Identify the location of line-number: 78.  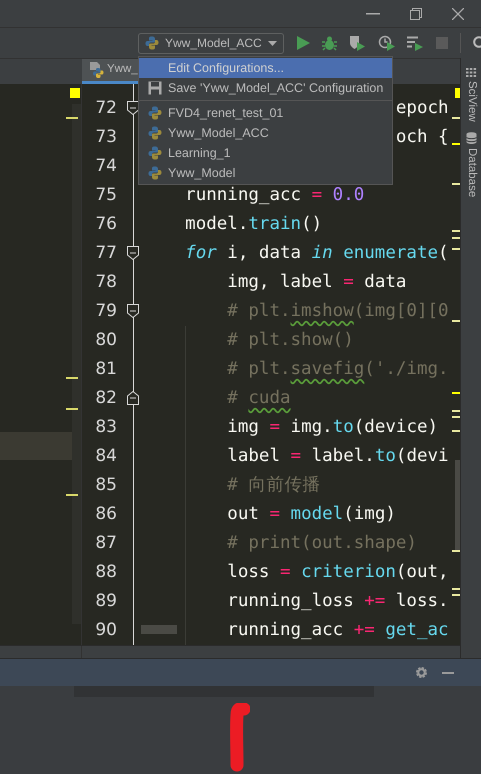
(105, 282).